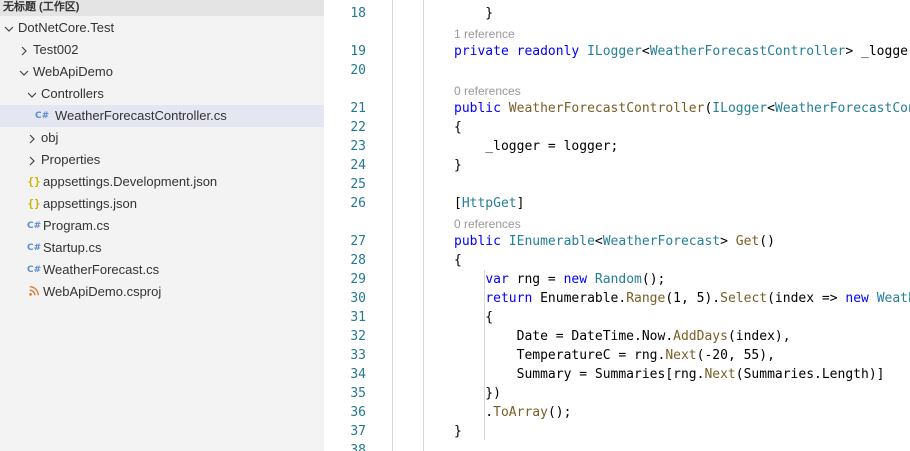  I want to click on code-line: 31 {, so click(617, 317).